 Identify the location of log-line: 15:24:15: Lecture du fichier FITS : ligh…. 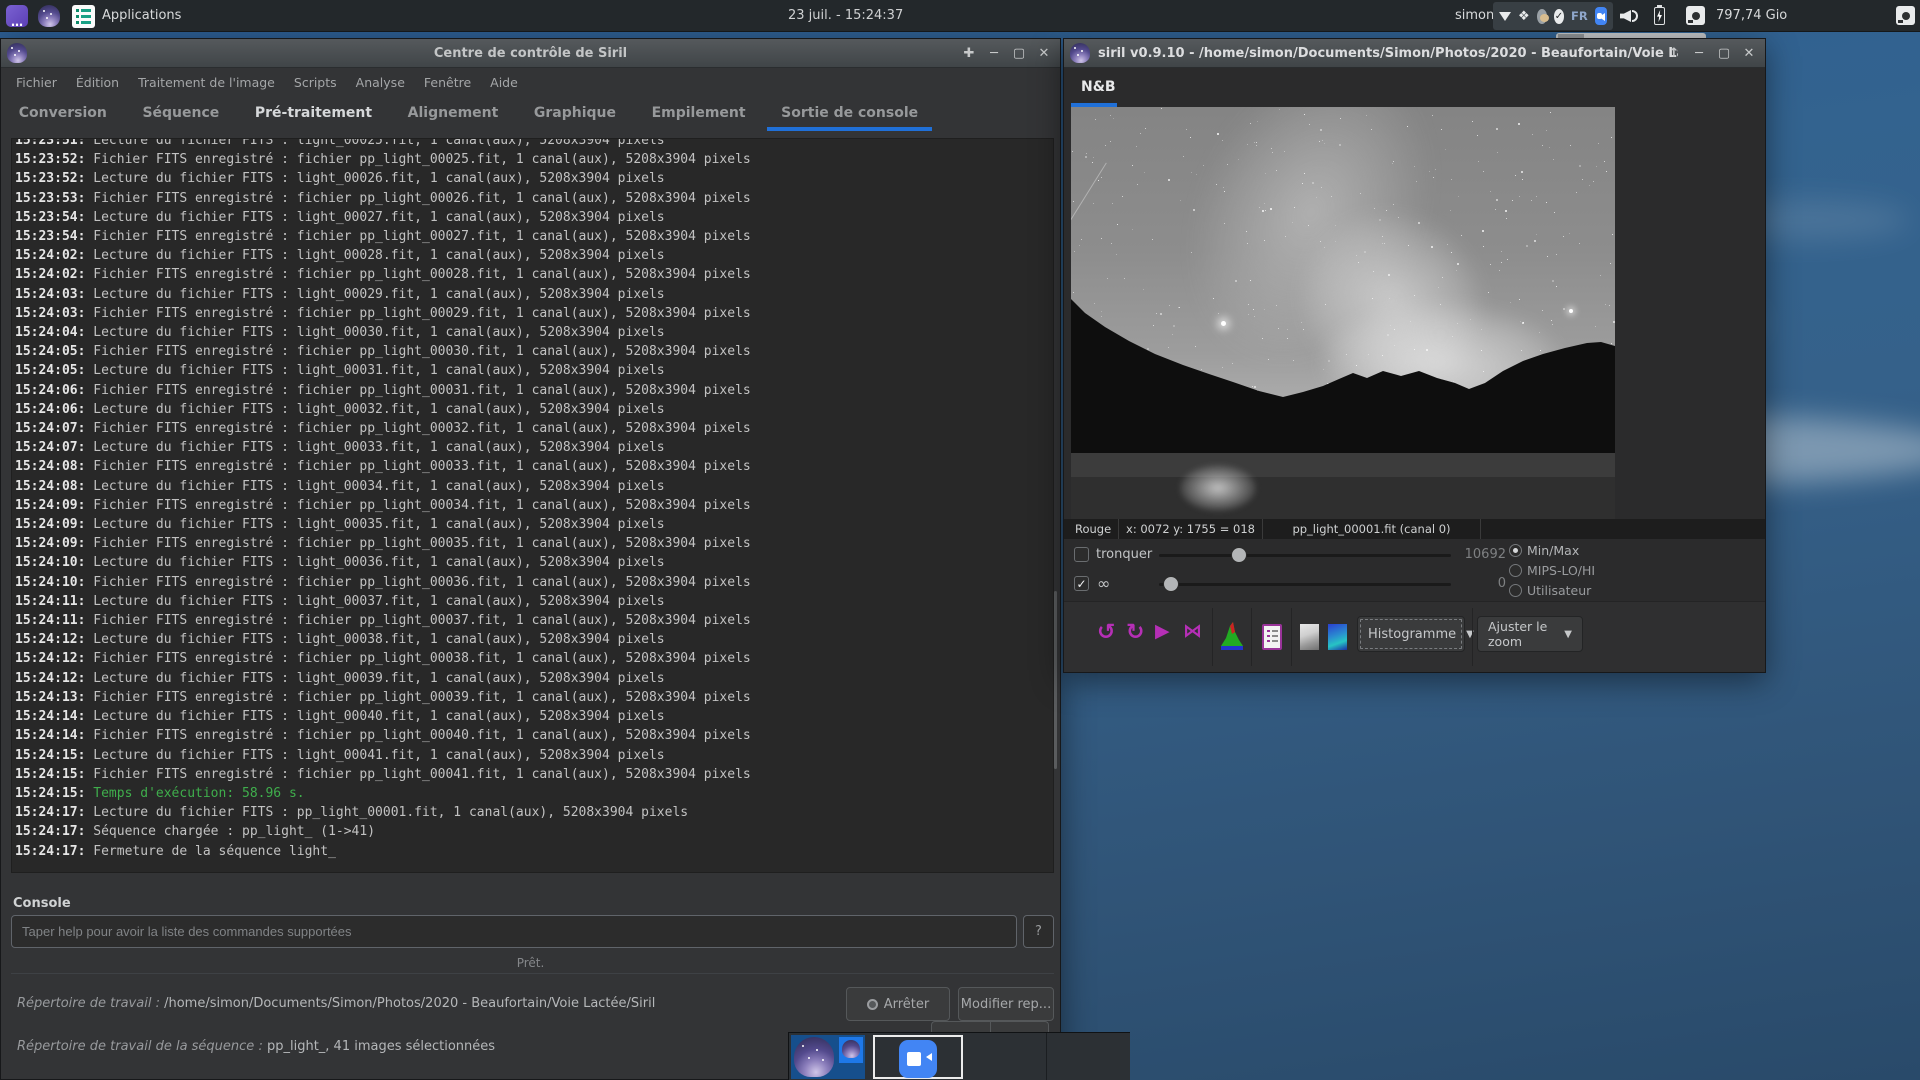
(340, 755).